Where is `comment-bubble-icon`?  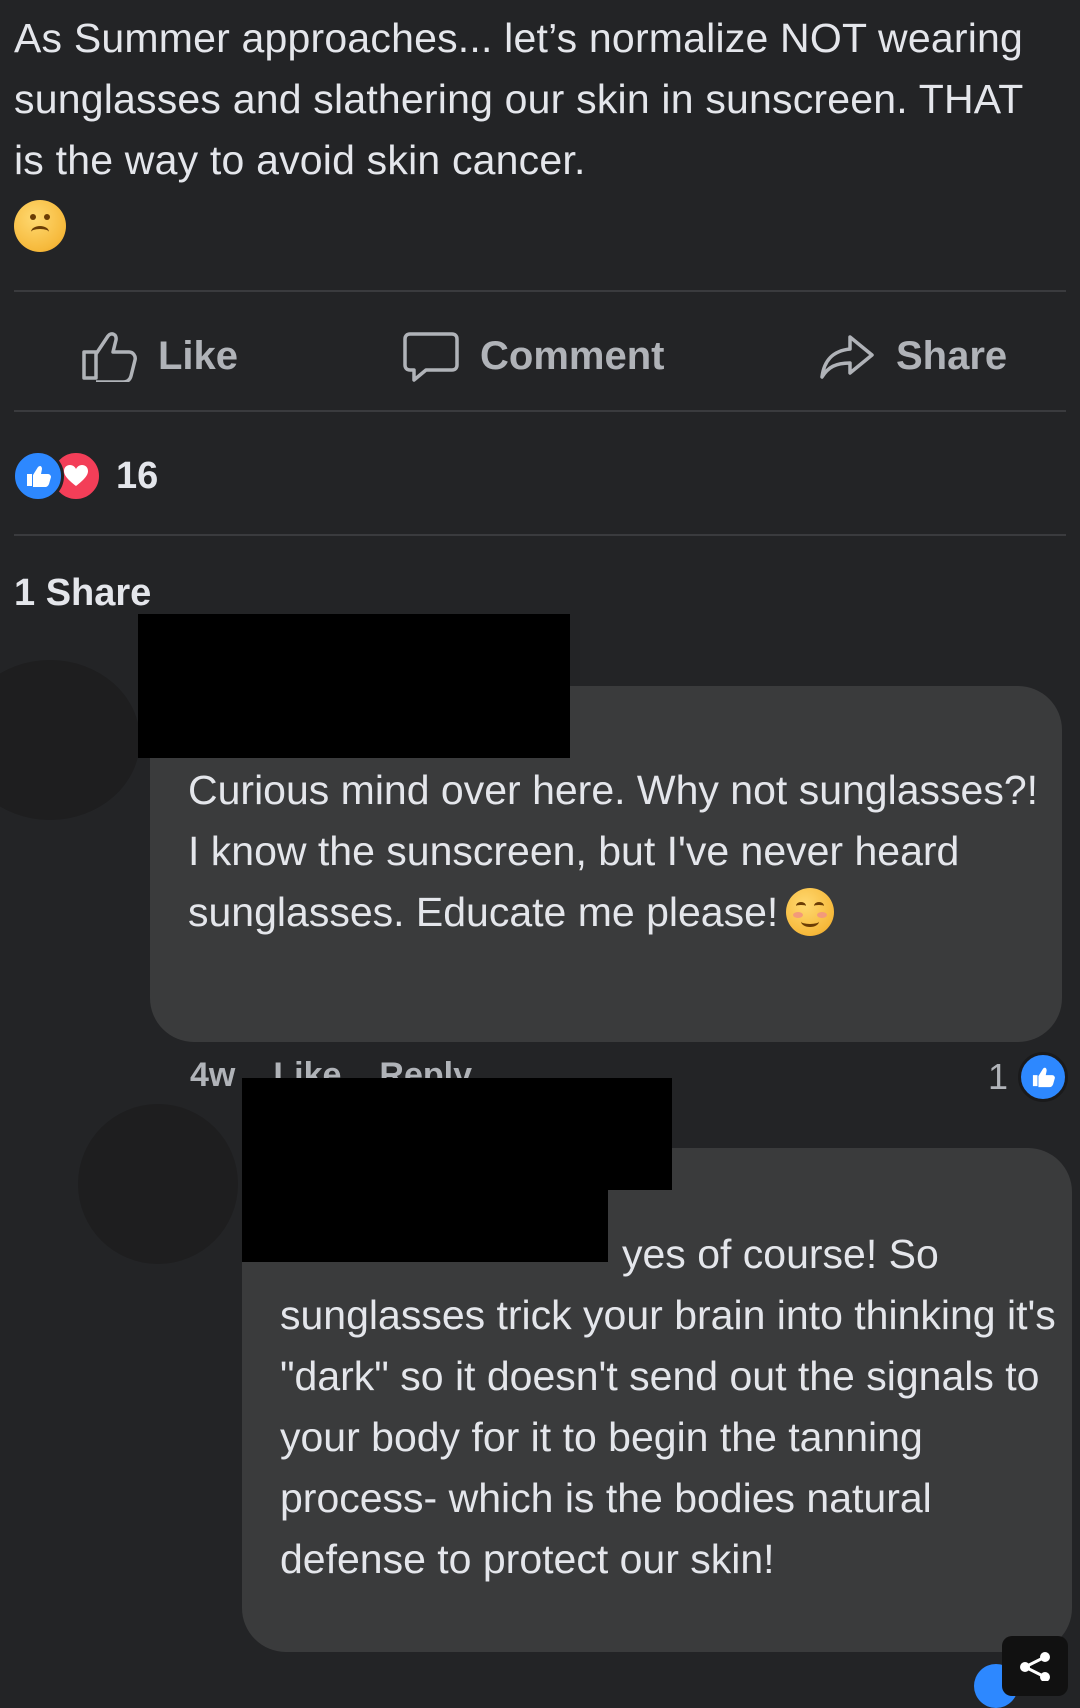 comment-bubble-icon is located at coordinates (431, 357).